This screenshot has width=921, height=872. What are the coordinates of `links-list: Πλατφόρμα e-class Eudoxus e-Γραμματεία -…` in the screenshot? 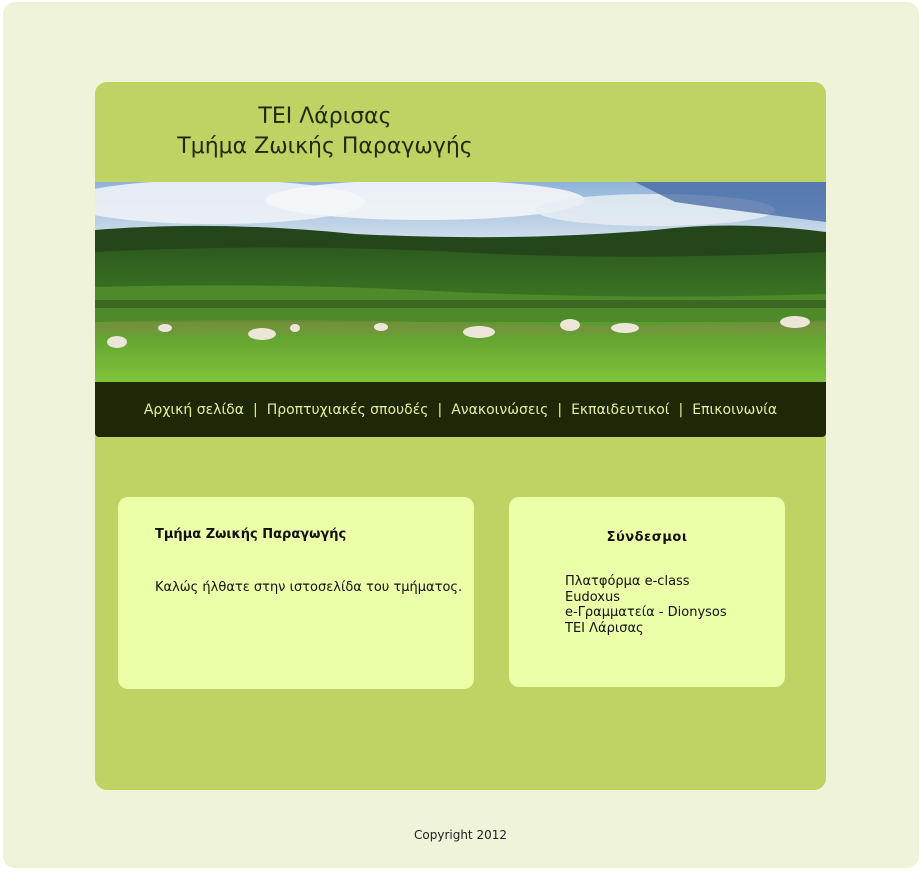 It's located at (646, 605).